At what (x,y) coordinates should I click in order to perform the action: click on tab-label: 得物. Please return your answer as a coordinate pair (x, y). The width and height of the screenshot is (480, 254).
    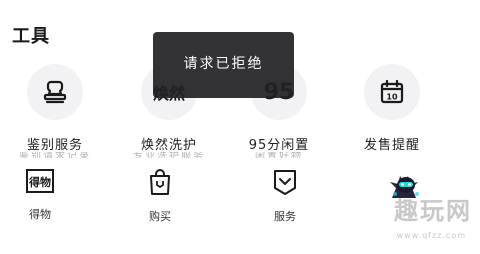
    Looking at the image, I should click on (40, 214).